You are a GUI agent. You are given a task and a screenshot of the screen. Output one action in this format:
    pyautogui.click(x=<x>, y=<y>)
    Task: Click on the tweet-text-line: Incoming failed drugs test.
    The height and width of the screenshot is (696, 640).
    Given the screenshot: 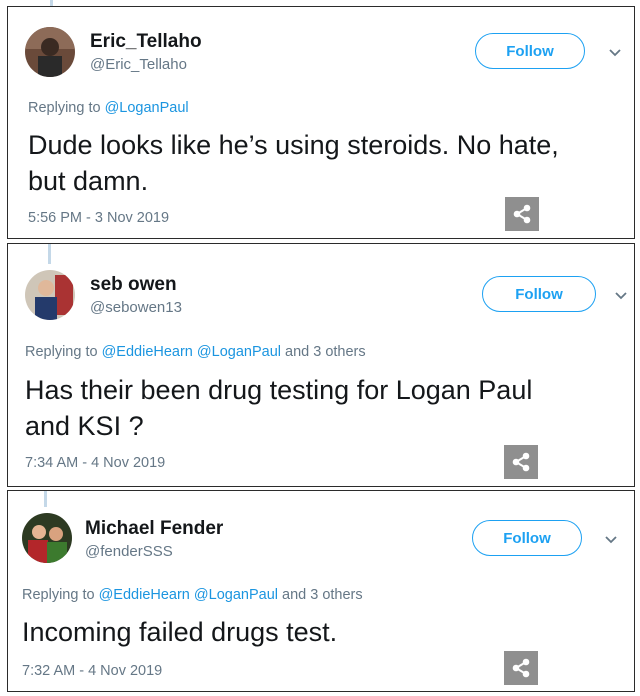 What is the action you would take?
    pyautogui.click(x=180, y=632)
    